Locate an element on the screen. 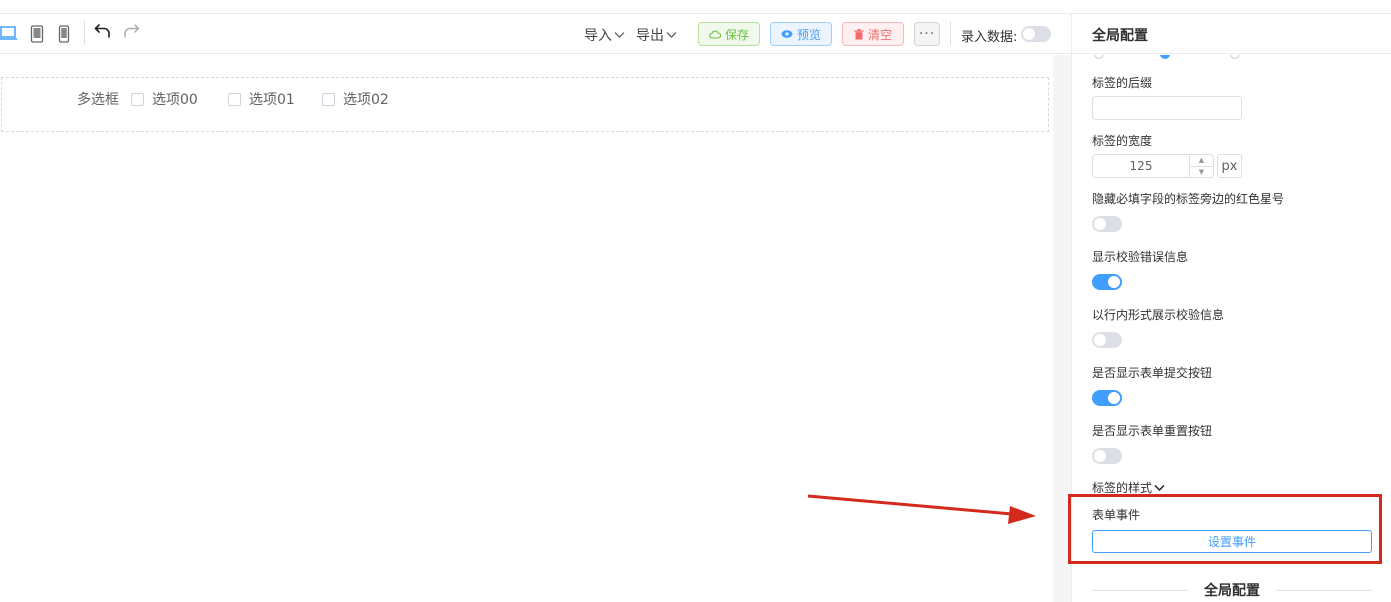 This screenshot has width=1391, height=602. clear-label: 清空 is located at coordinates (879, 34).